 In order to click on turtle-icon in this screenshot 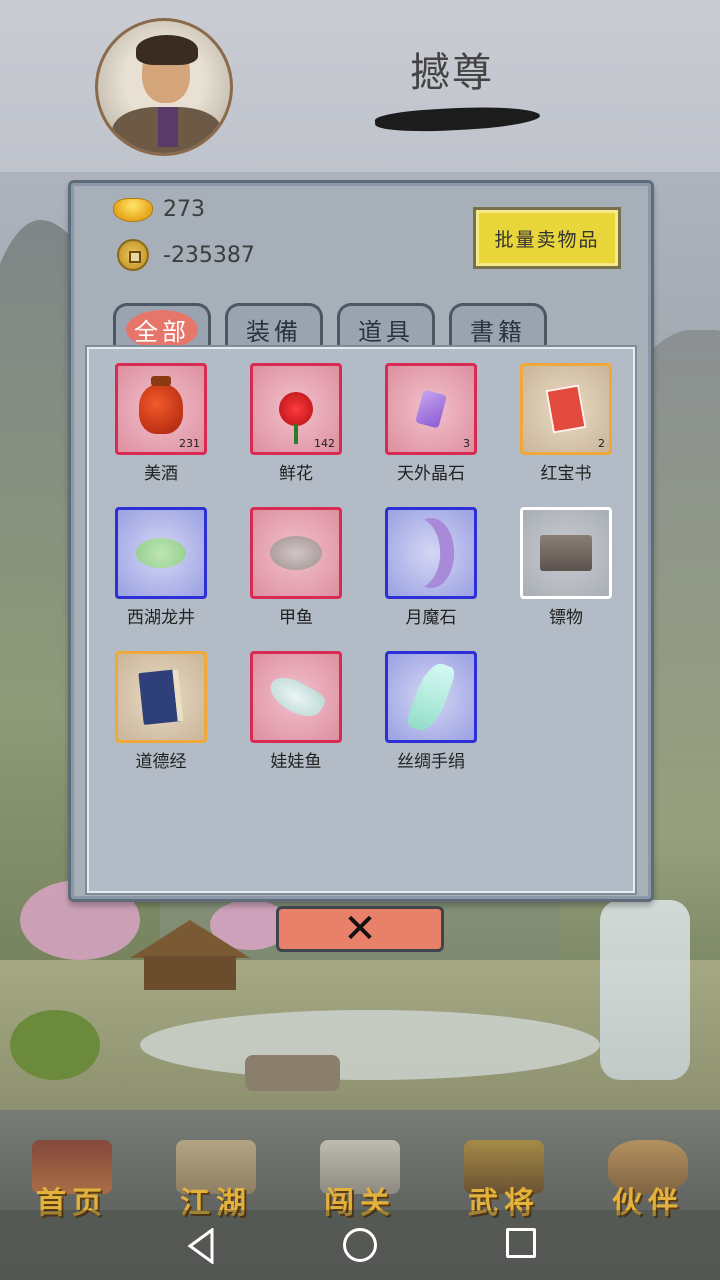, I will do `click(296, 553)`.